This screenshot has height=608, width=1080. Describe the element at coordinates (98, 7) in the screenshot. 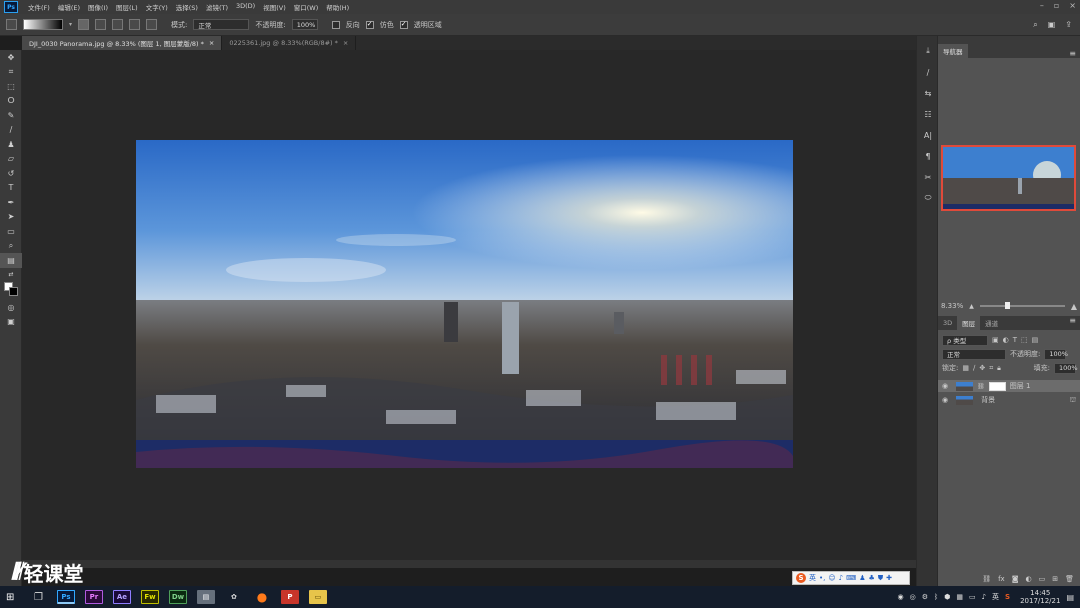

I see `menu-item: 图像(I)` at that location.